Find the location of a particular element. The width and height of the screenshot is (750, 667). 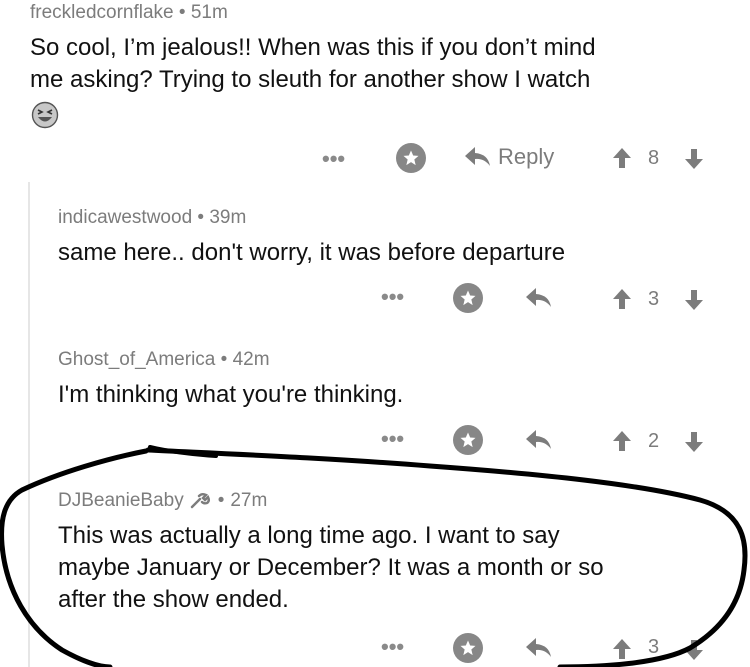

vote-score: 2 is located at coordinates (654, 441).